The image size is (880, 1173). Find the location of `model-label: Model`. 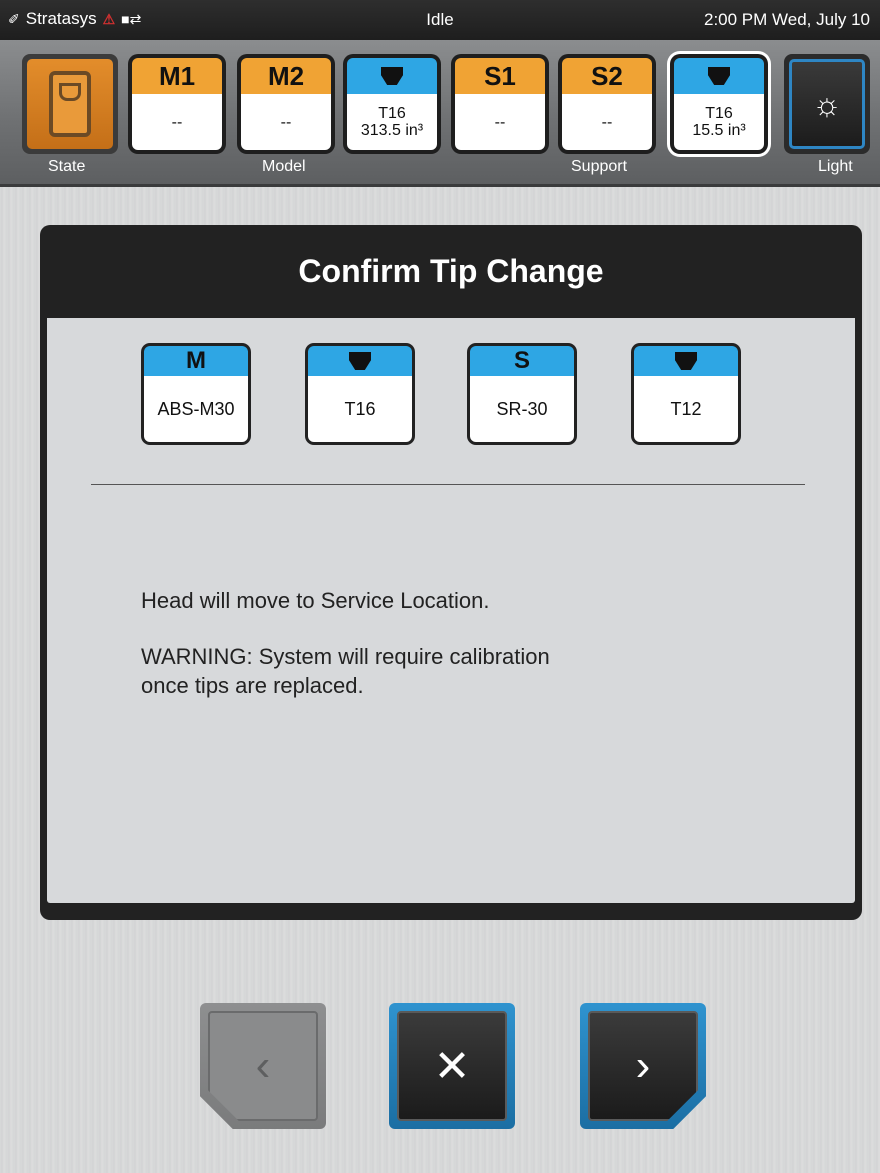

model-label: Model is located at coordinates (284, 166).